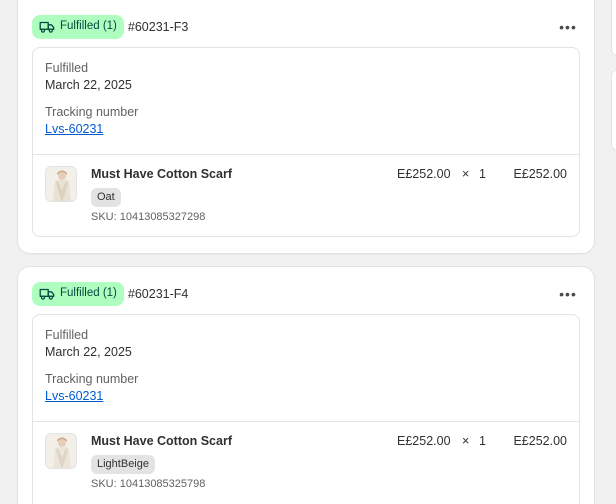  Describe the element at coordinates (306, 294) in the screenshot. I see `fulfillment-card-header: Fulfilled (1) #60231-F4 •••` at that location.